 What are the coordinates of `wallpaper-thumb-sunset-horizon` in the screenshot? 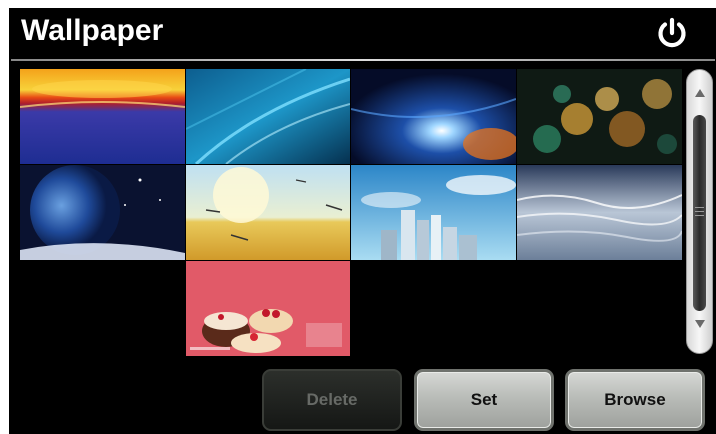 It's located at (102, 116).